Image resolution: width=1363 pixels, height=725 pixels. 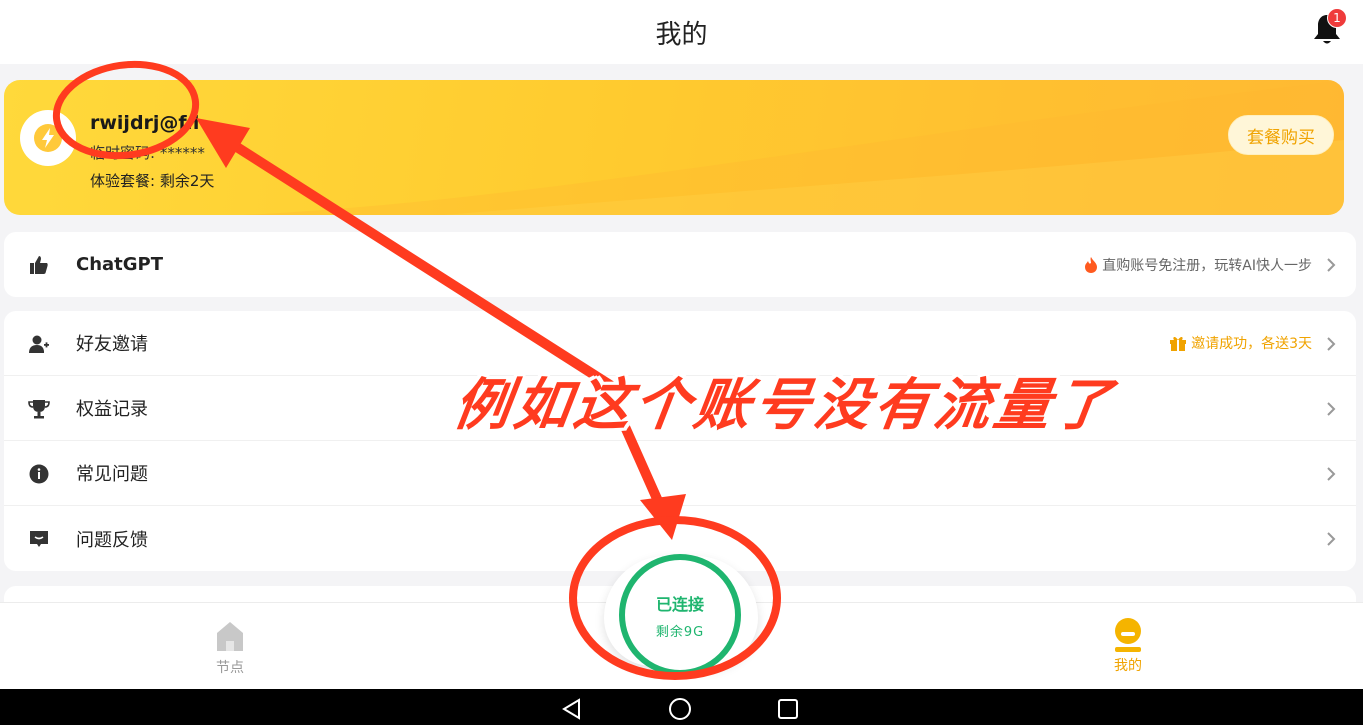 What do you see at coordinates (112, 474) in the screenshot?
I see `faq-label: 常见问题` at bounding box center [112, 474].